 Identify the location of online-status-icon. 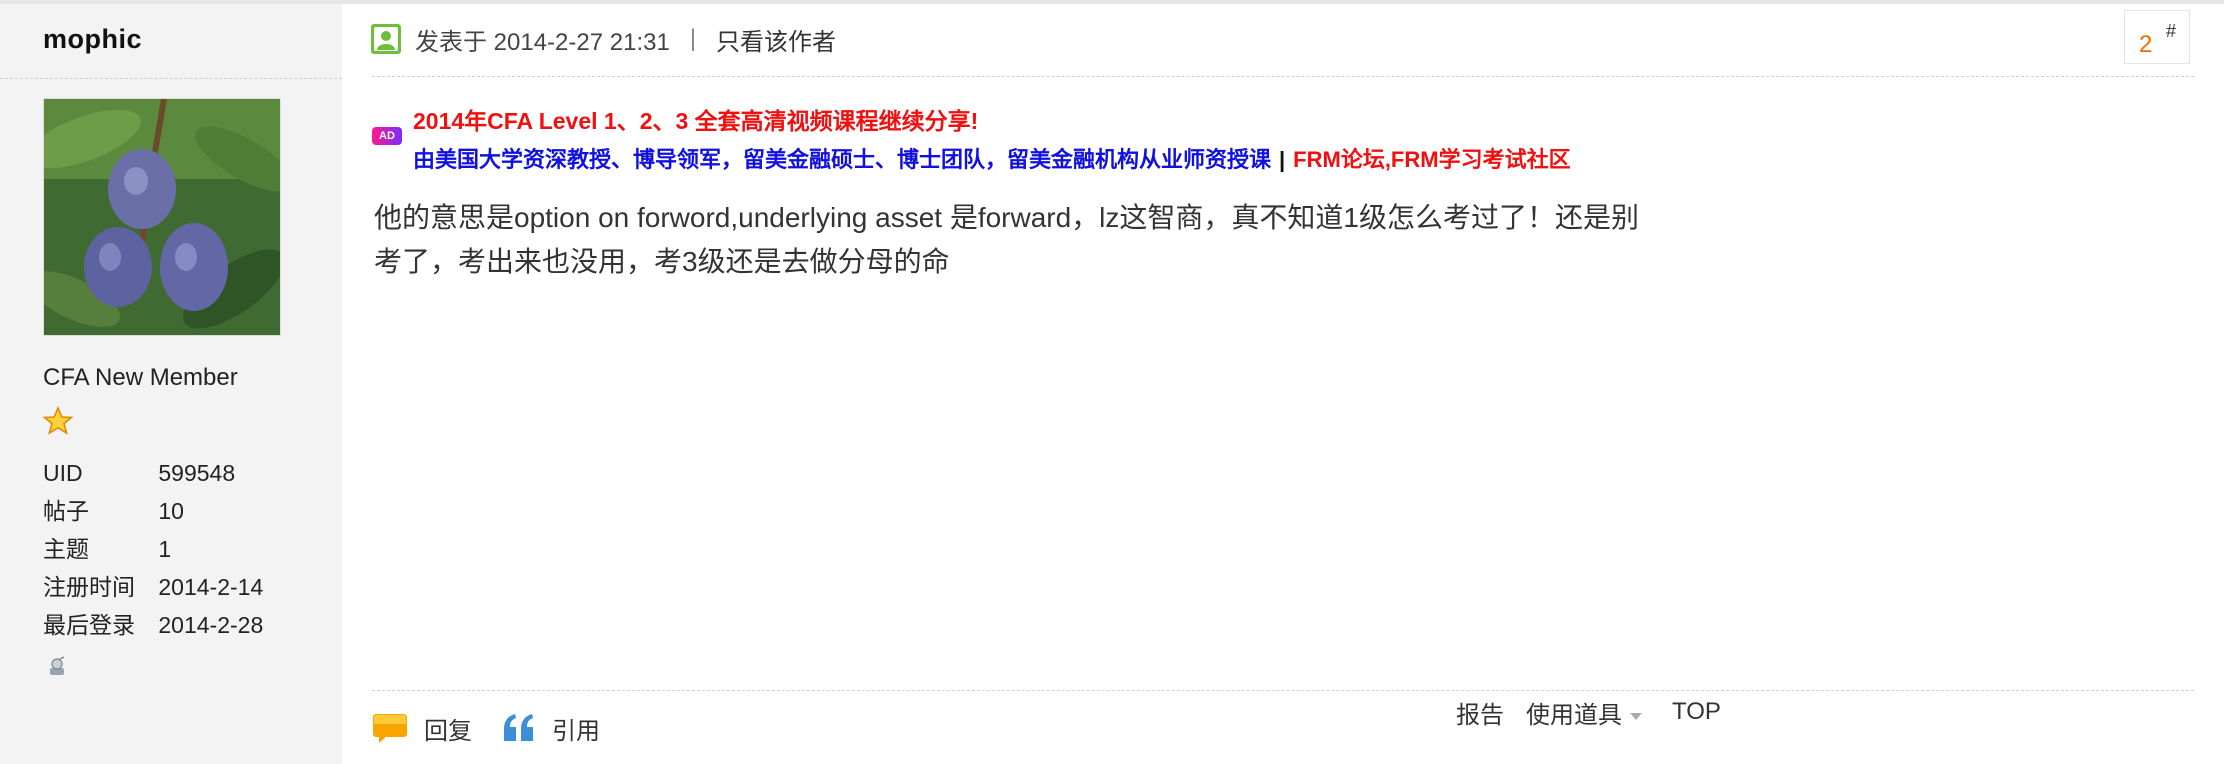
(57, 667).